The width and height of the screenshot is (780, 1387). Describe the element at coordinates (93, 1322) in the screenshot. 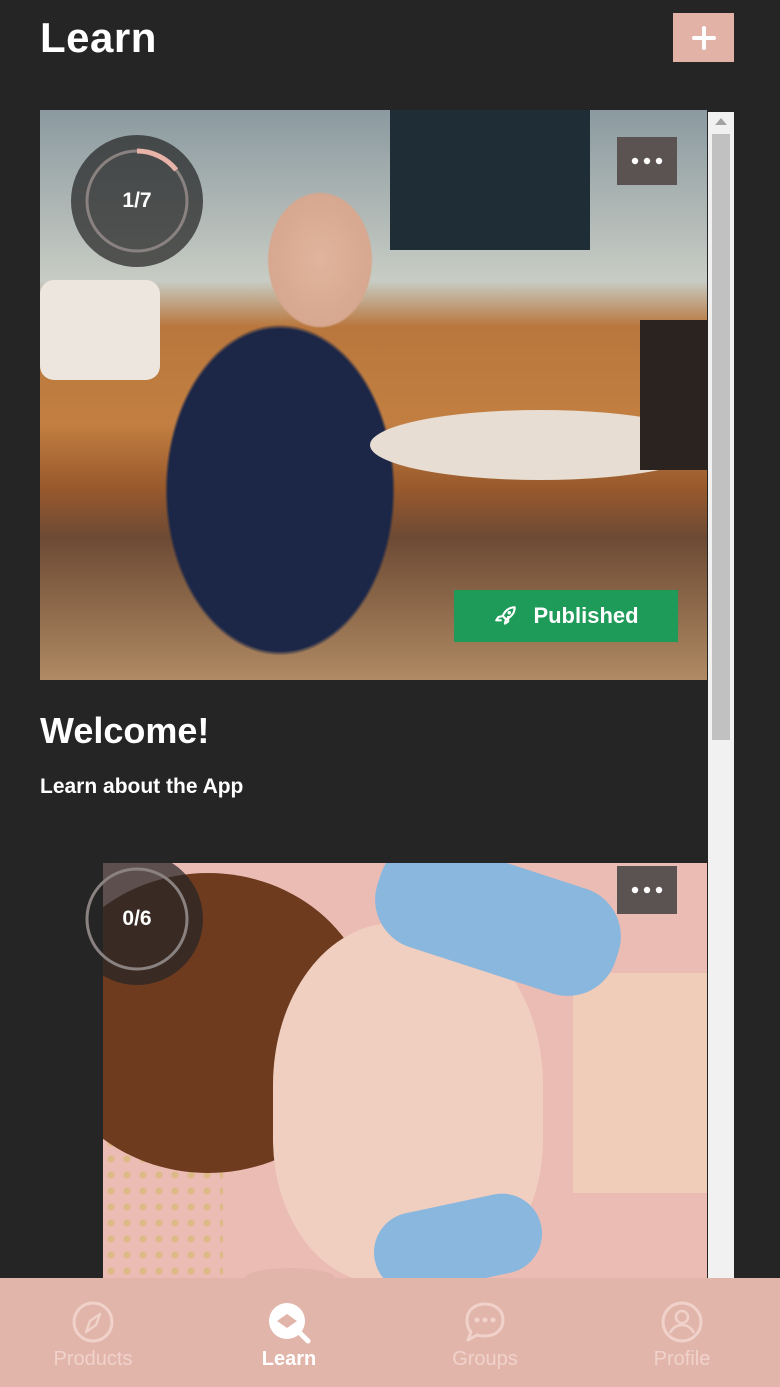

I see `compass-icon` at that location.